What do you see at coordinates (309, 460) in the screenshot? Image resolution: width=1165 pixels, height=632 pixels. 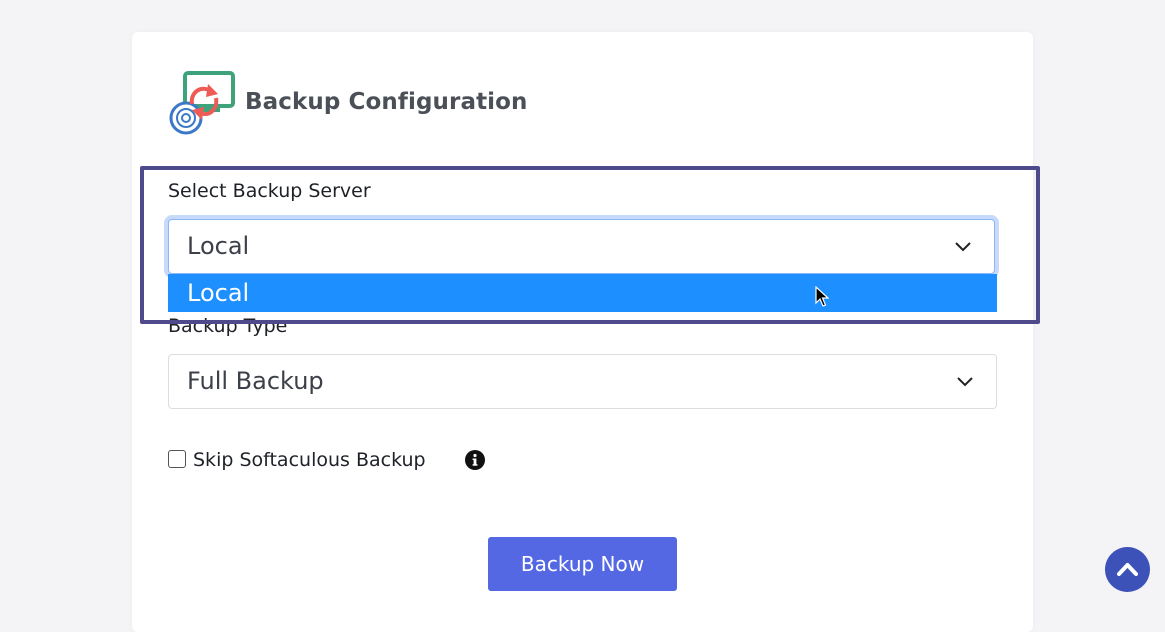 I see `skip-softaculous-label: Skip Softaculous Backup` at bounding box center [309, 460].